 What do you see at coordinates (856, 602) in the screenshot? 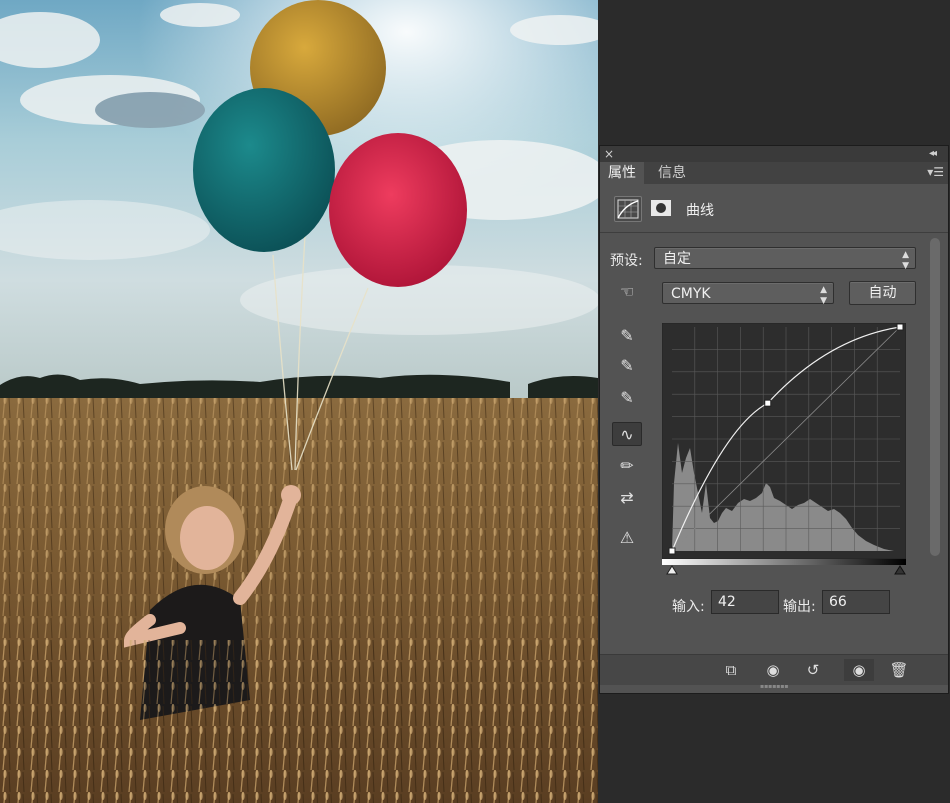
I see `output-value-field: 66` at bounding box center [856, 602].